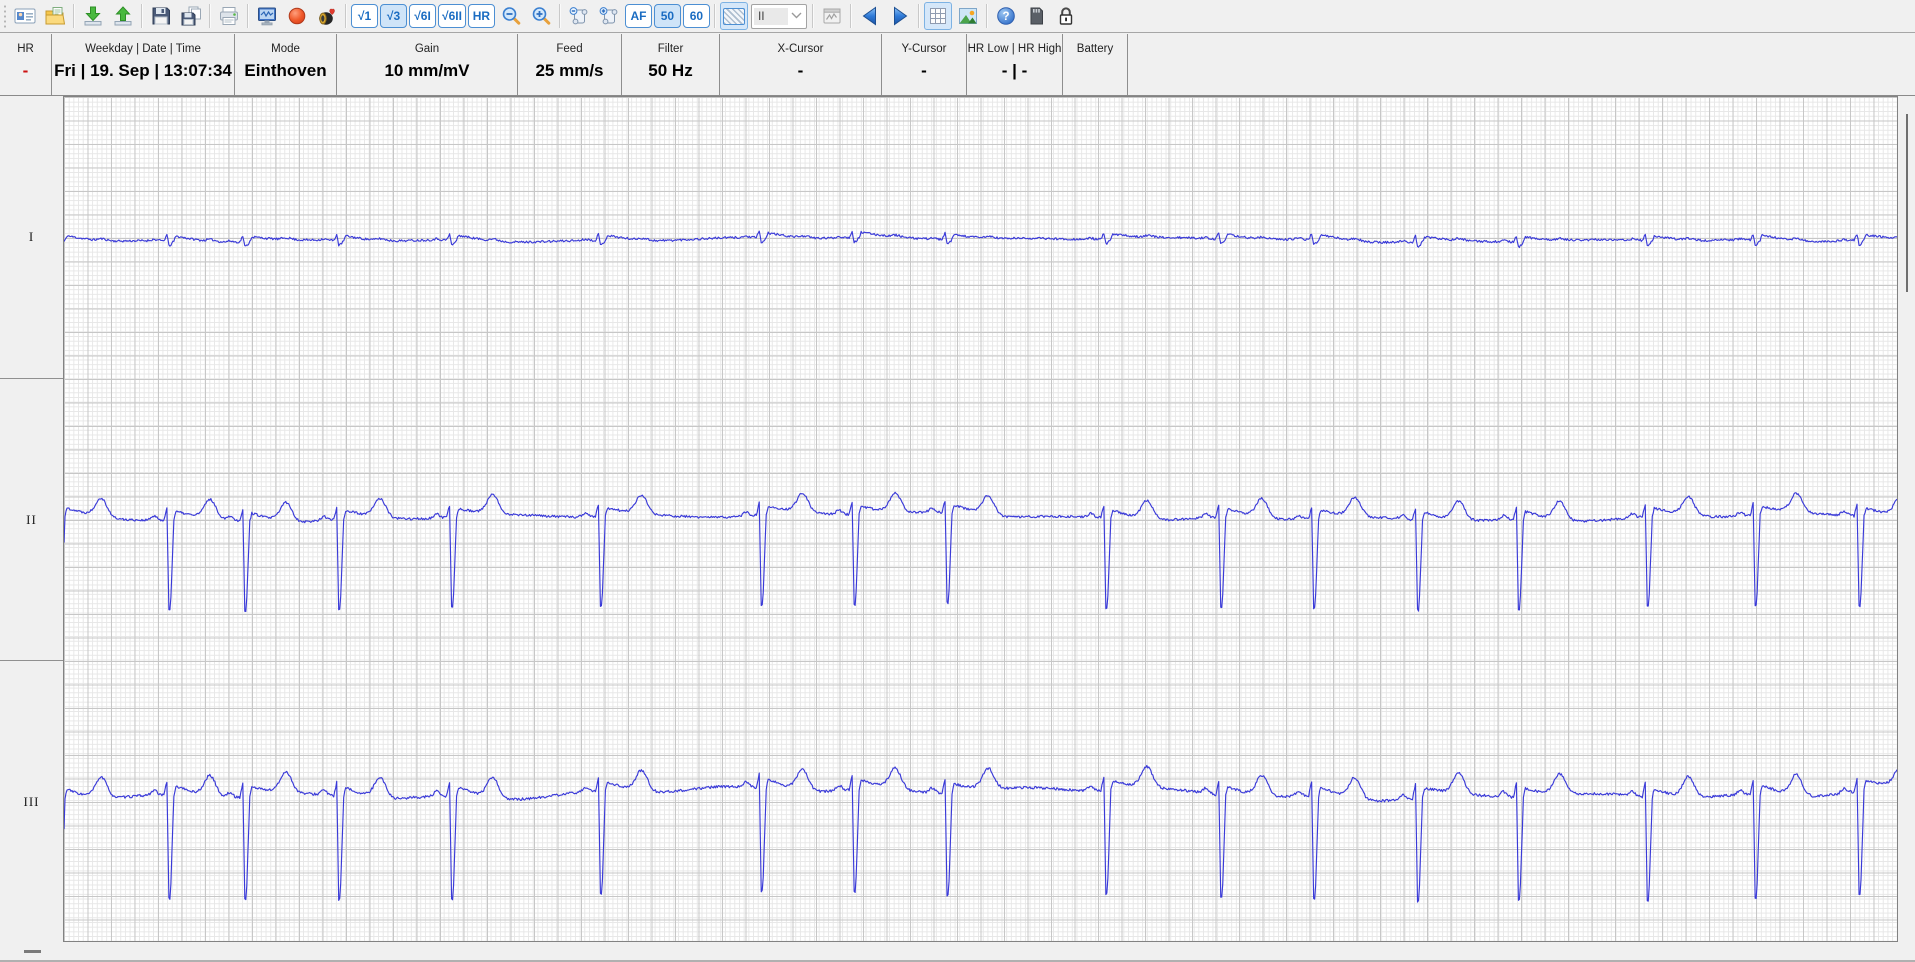 This screenshot has height=962, width=1915. Describe the element at coordinates (870, 16) in the screenshot. I see `page-back-button` at that location.